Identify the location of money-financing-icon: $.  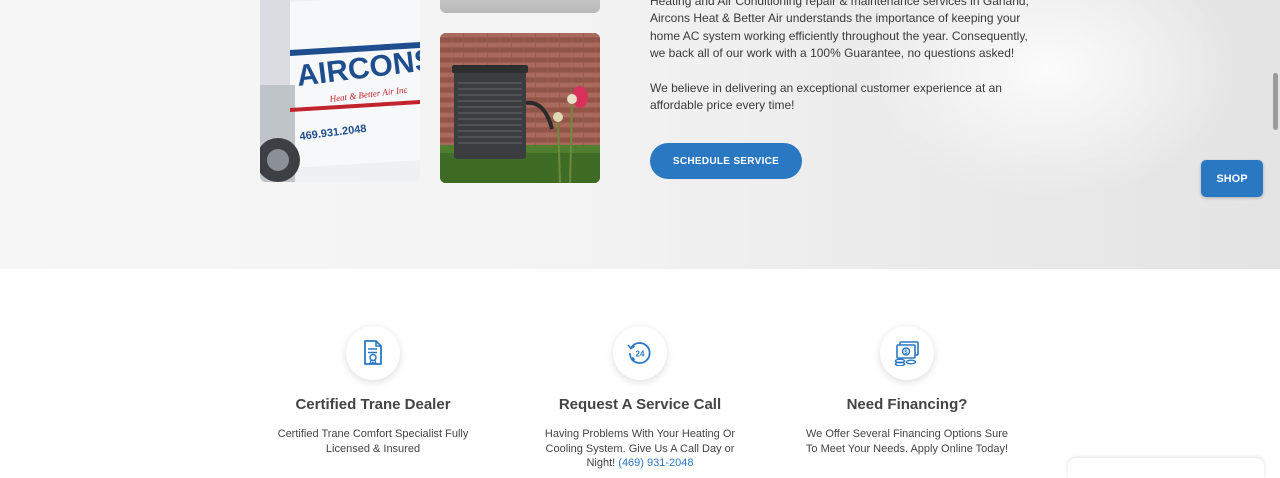
(906, 353).